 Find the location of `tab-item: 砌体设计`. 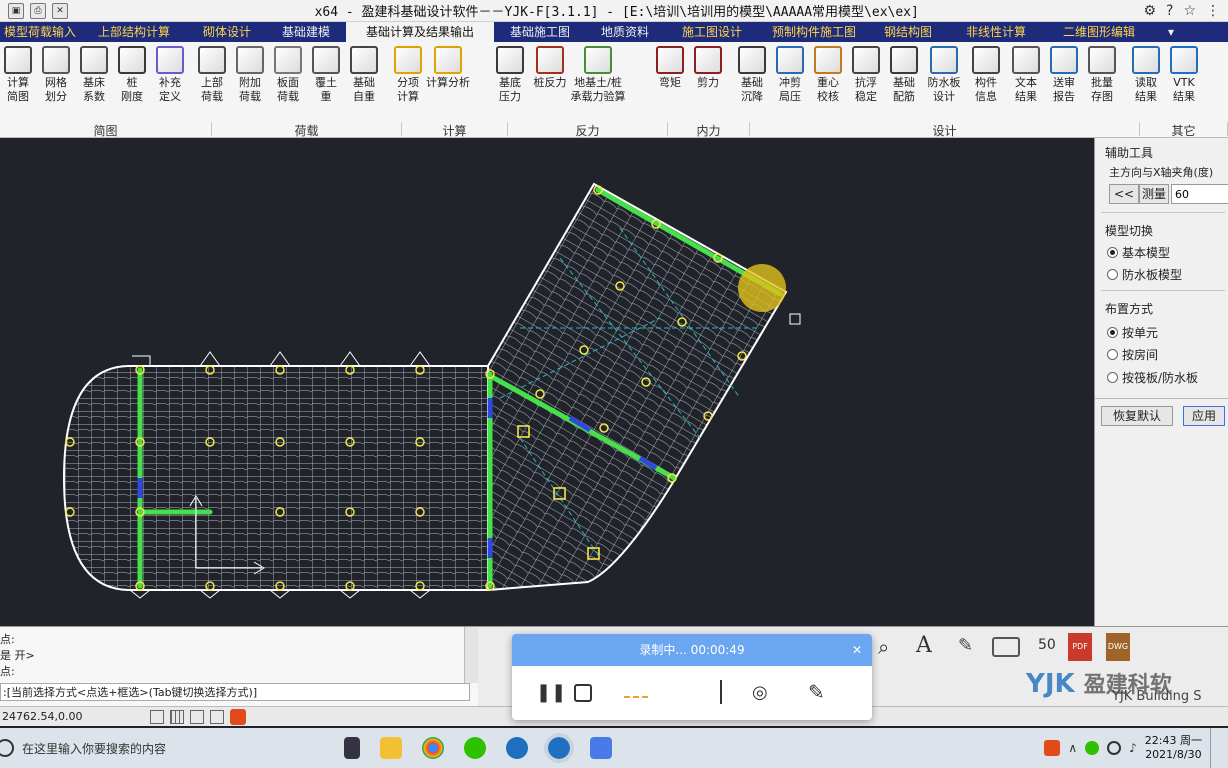

tab-item: 砌体设计 is located at coordinates (227, 32).